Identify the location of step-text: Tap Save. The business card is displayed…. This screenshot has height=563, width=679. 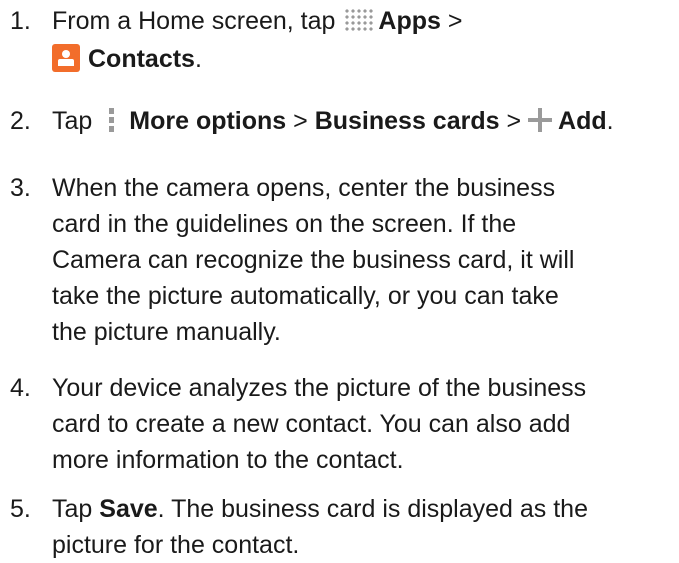
(361, 527).